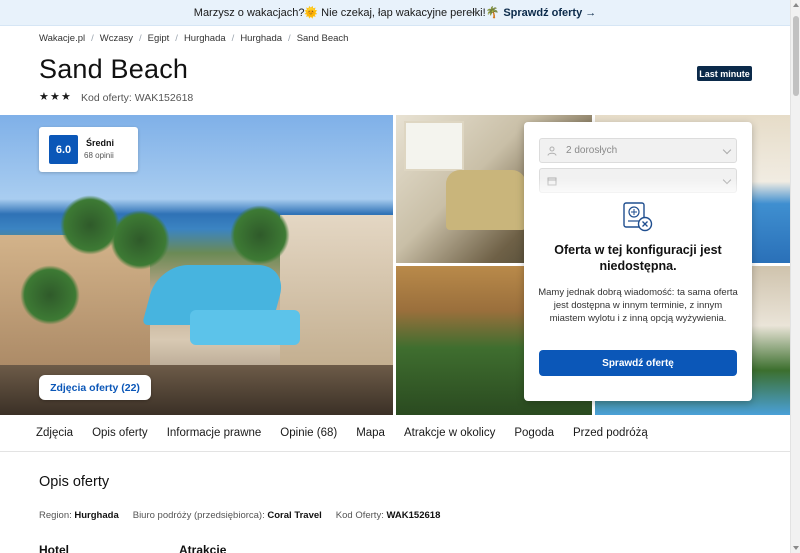 This screenshot has width=800, height=553. Describe the element at coordinates (116, 38) in the screenshot. I see `breadcrumb-item: Wczasy` at that location.